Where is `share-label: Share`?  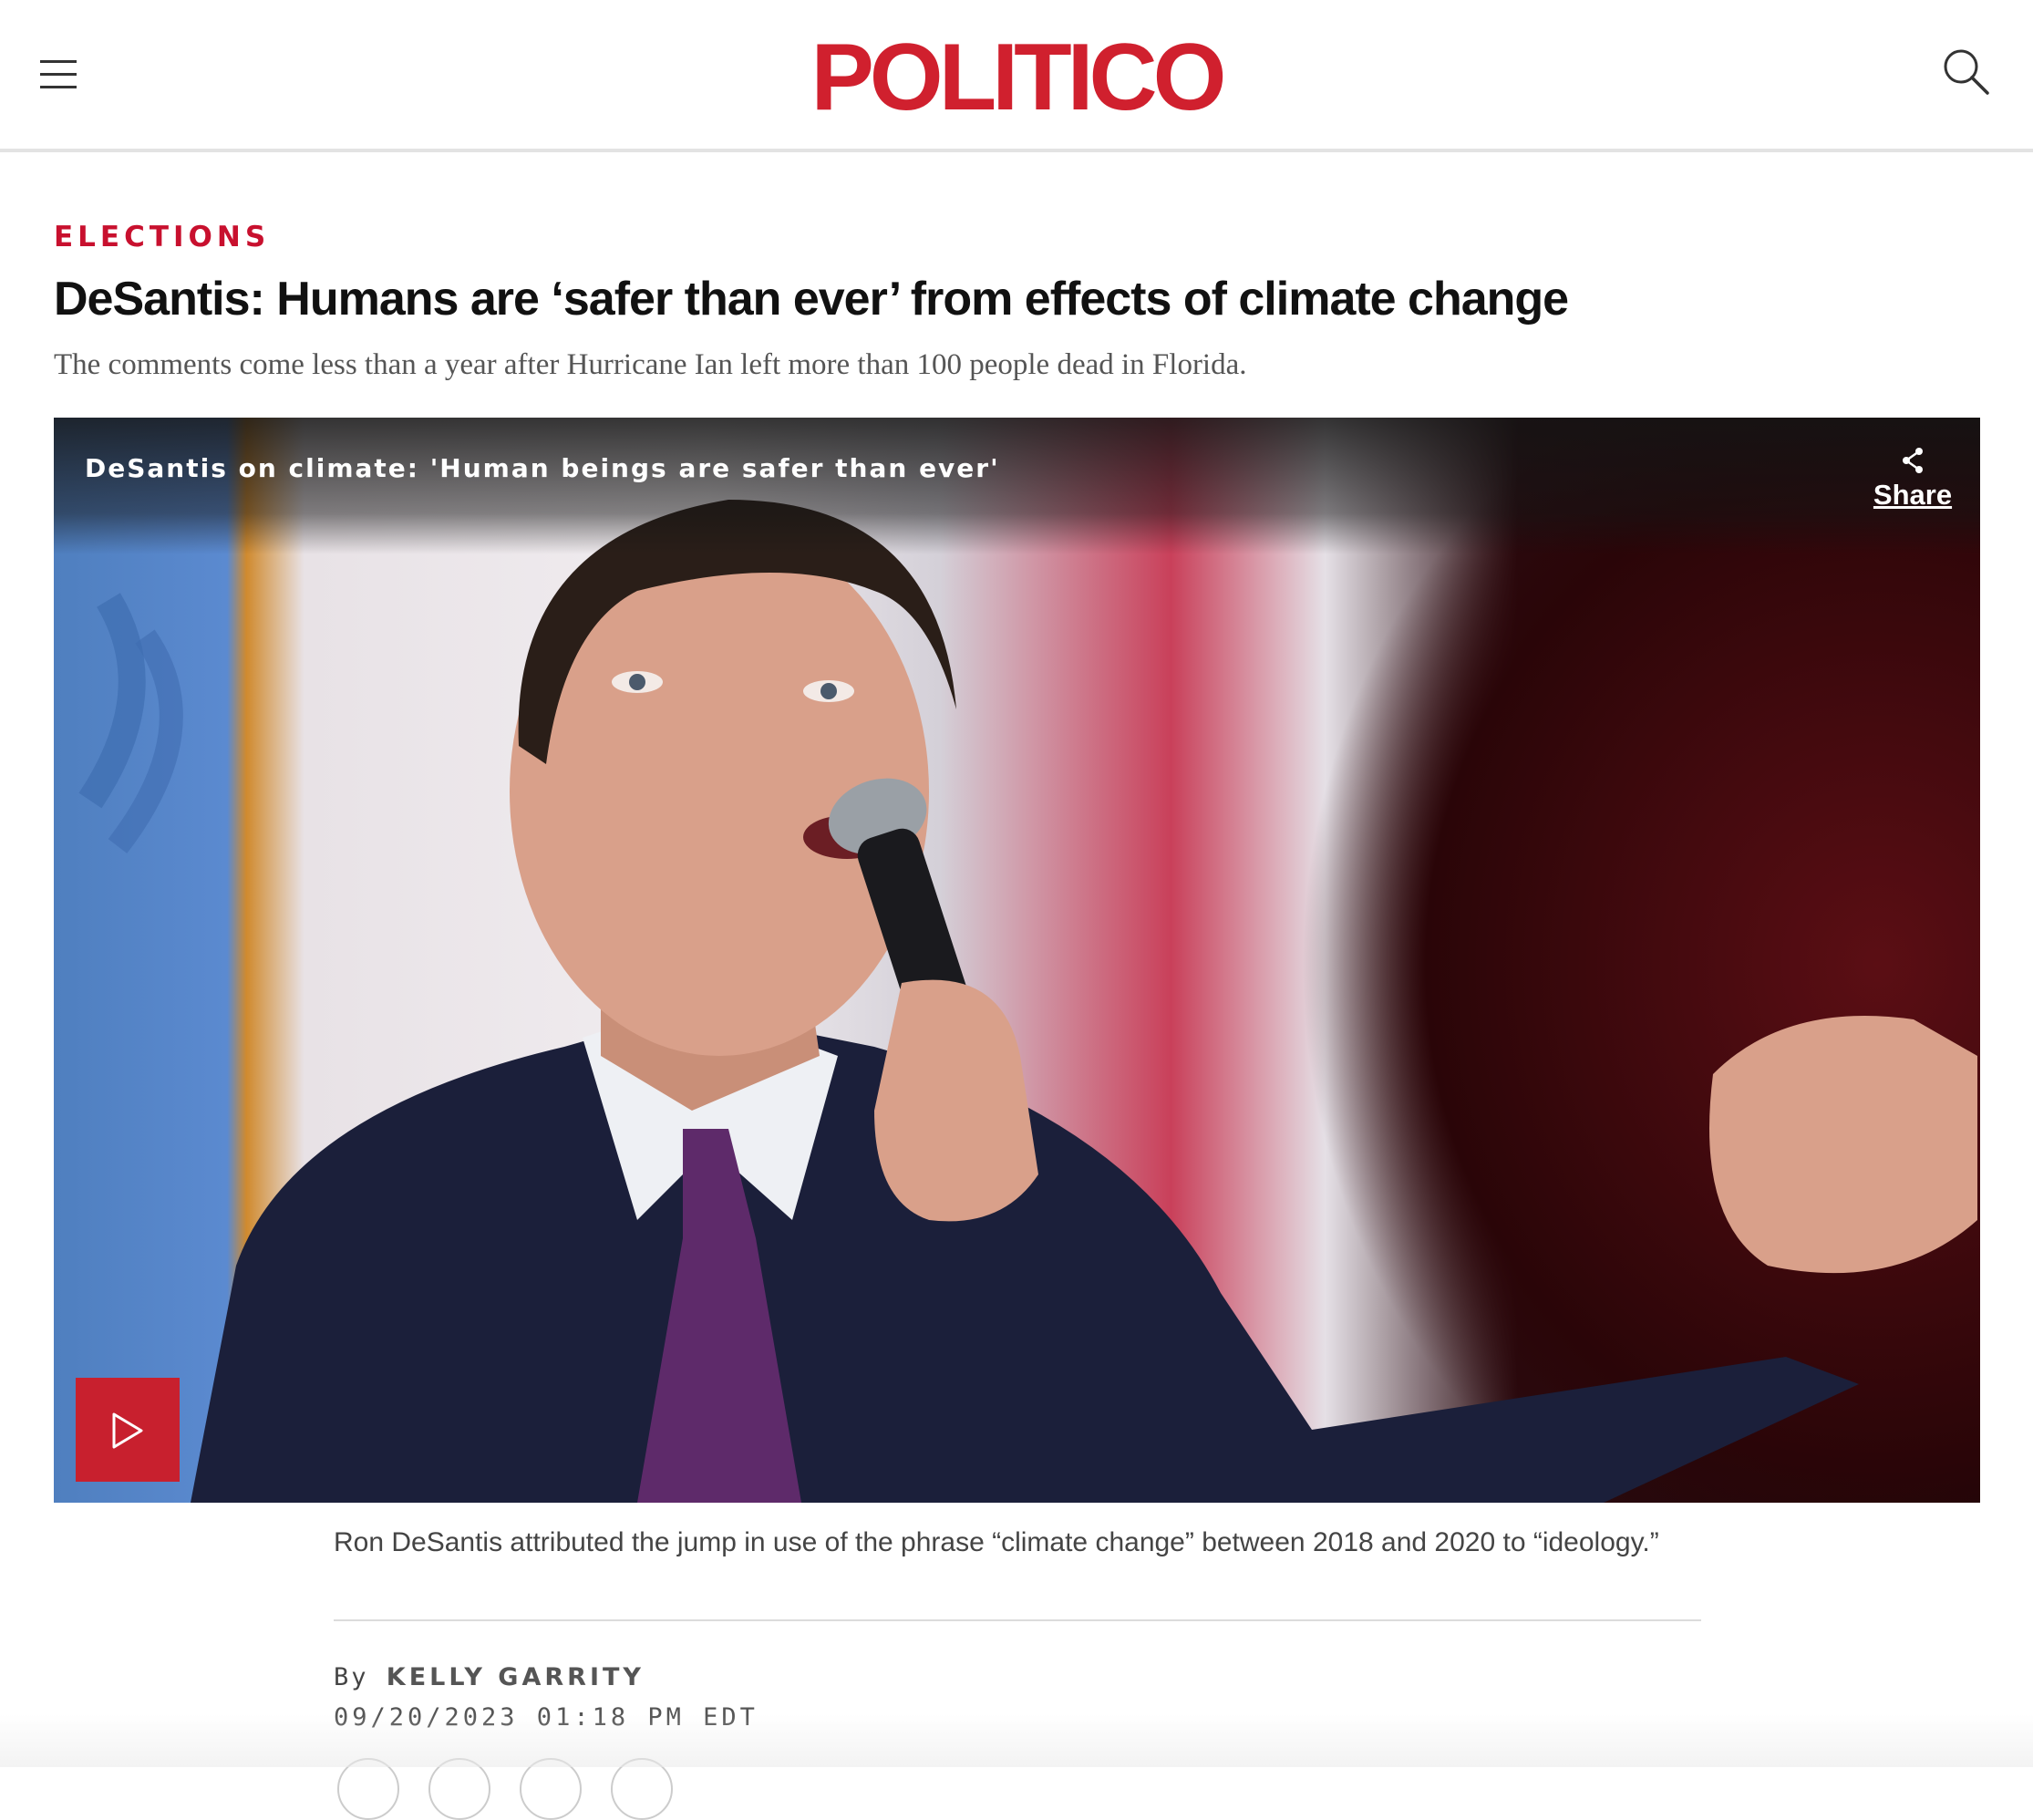
share-label: Share is located at coordinates (1913, 495).